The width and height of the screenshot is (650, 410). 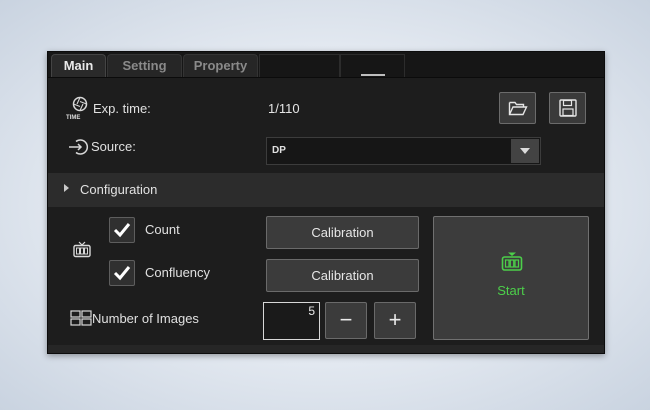 What do you see at coordinates (220, 65) in the screenshot?
I see `tab-property: Property` at bounding box center [220, 65].